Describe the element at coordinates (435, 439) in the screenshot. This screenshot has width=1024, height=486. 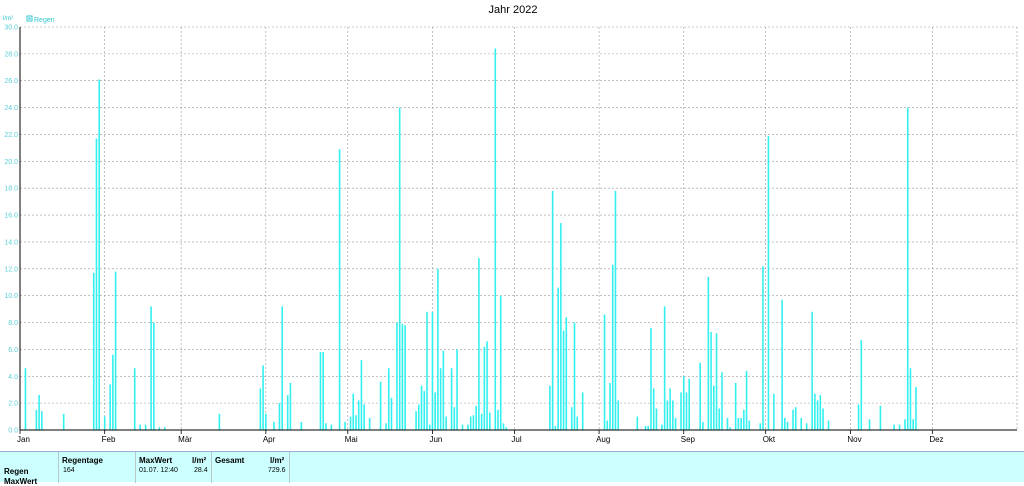
I see `x-tick-label: Jun` at that location.